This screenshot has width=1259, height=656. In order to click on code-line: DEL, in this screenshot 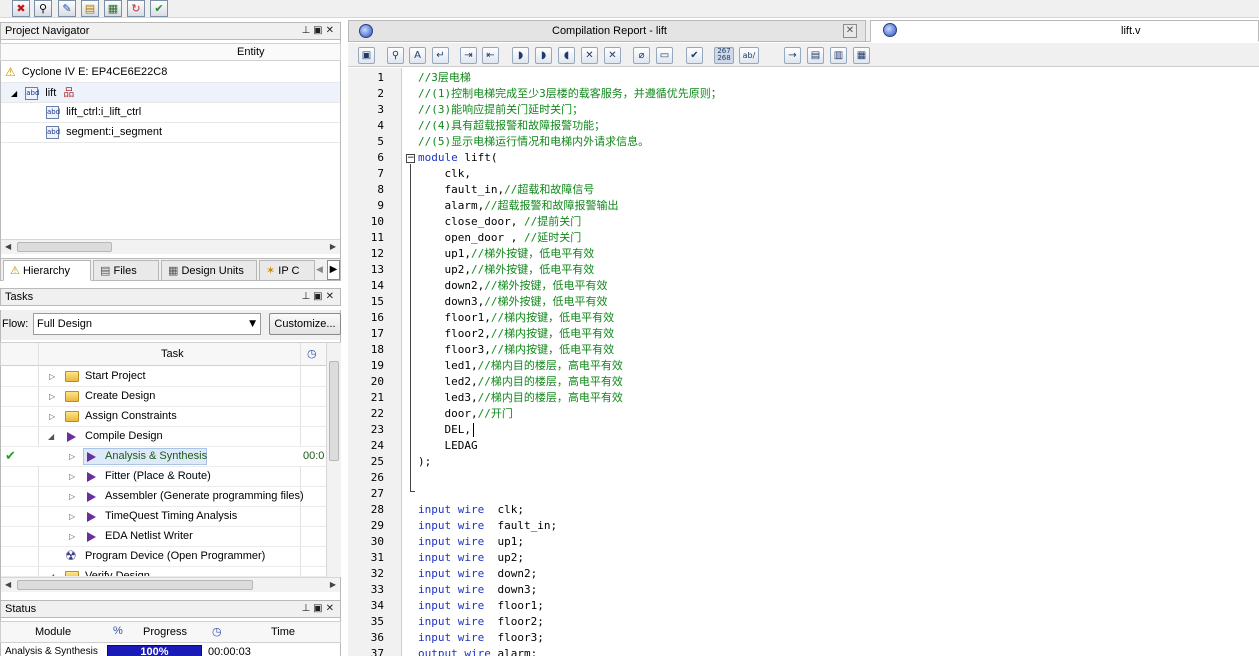, I will do `click(444, 430)`.